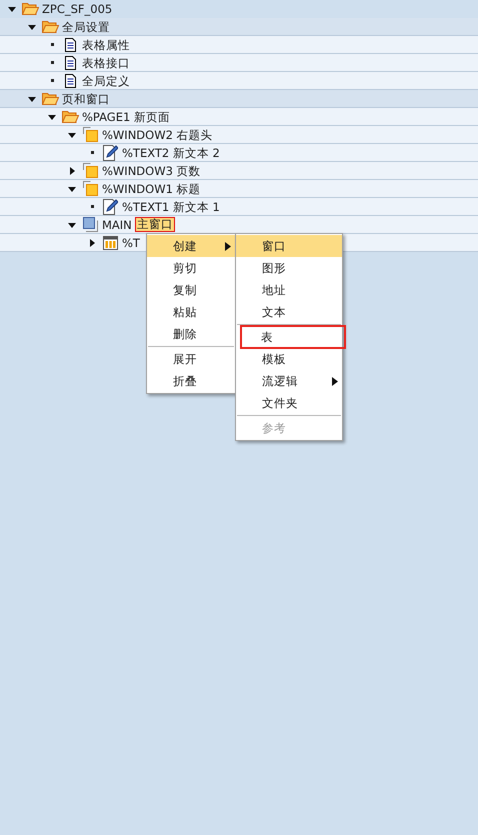 This screenshot has height=835, width=478. I want to click on node-label: 全局设置, so click(86, 27).